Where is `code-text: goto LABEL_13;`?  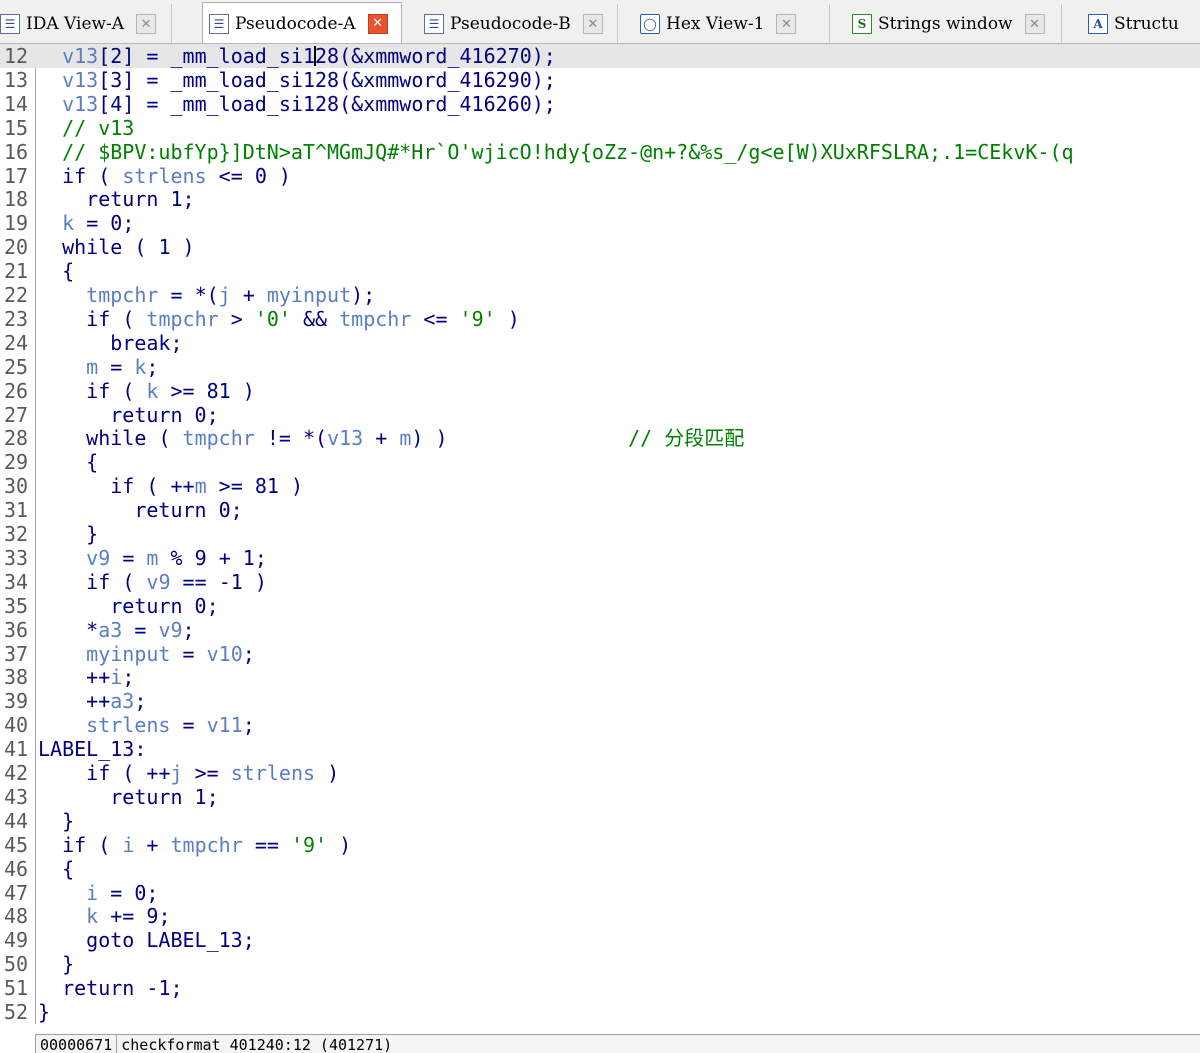
code-text: goto LABEL_13; is located at coordinates (146, 940).